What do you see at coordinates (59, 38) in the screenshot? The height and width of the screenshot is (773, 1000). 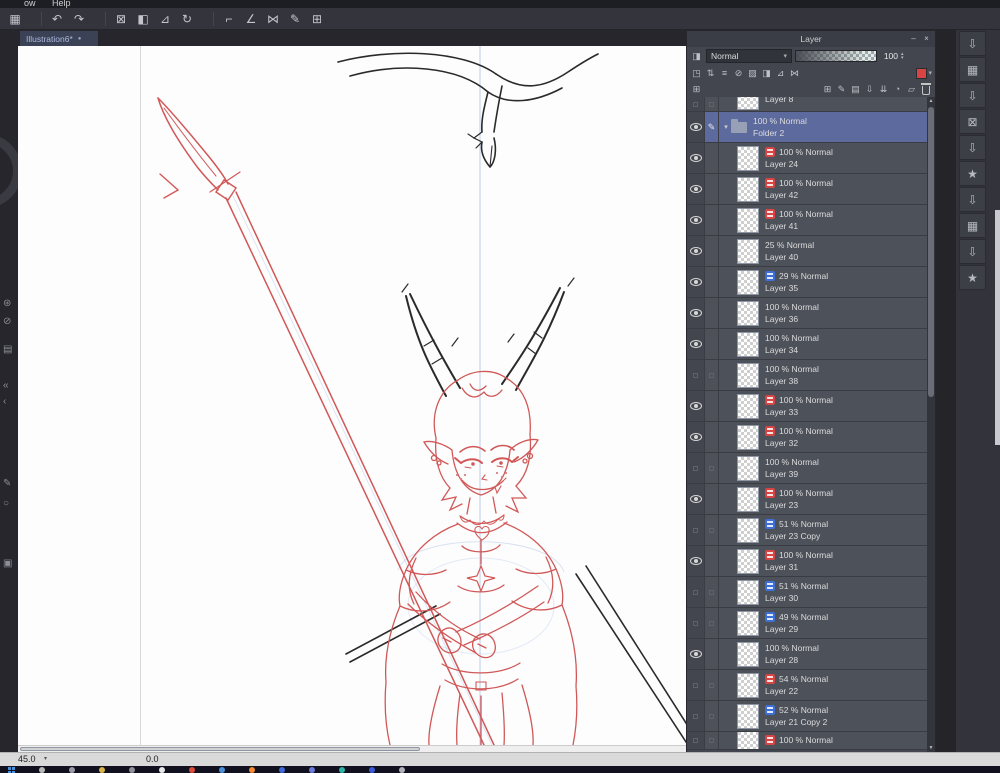 I see `document-tab: Illustration6* ●` at bounding box center [59, 38].